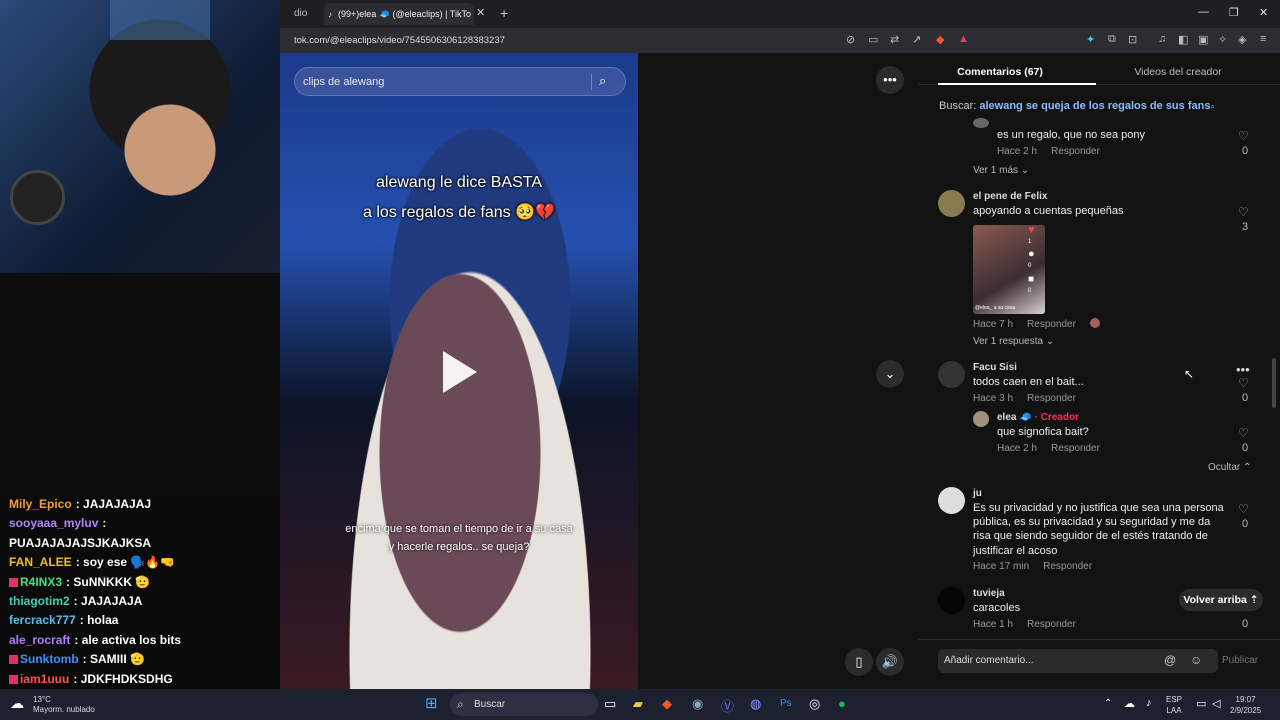 This screenshot has width=1280, height=720. What do you see at coordinates (786, 703) in the screenshot?
I see `photoshop-icon: Ps` at bounding box center [786, 703].